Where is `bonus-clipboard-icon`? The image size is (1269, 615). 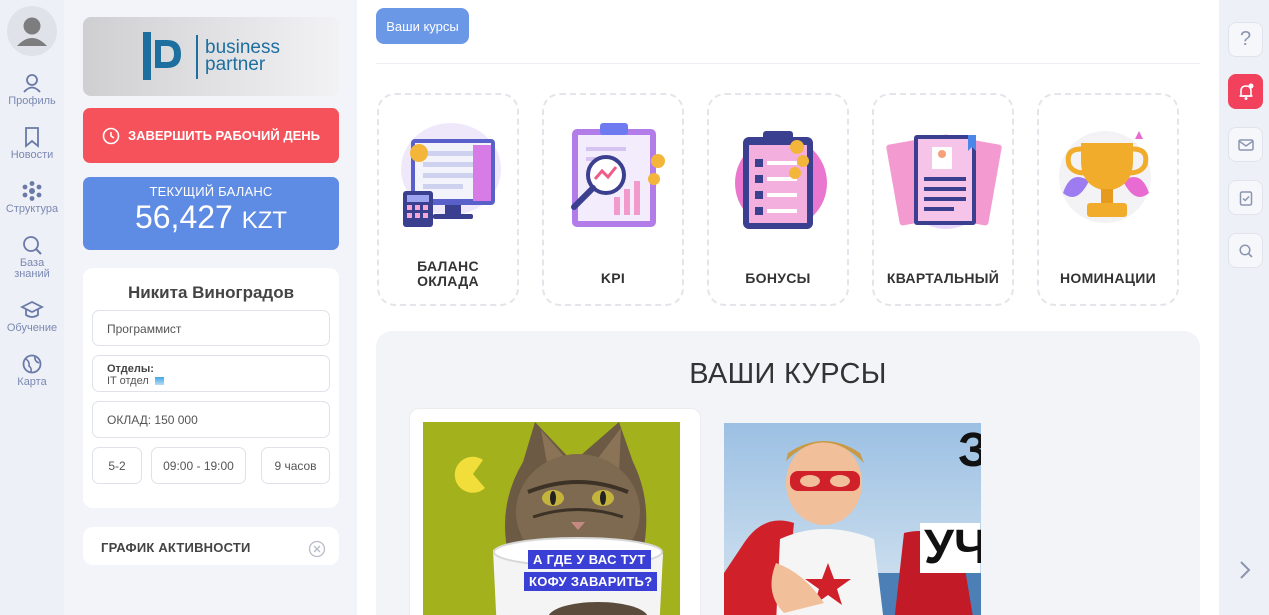
bonus-clipboard-icon is located at coordinates (781, 180).